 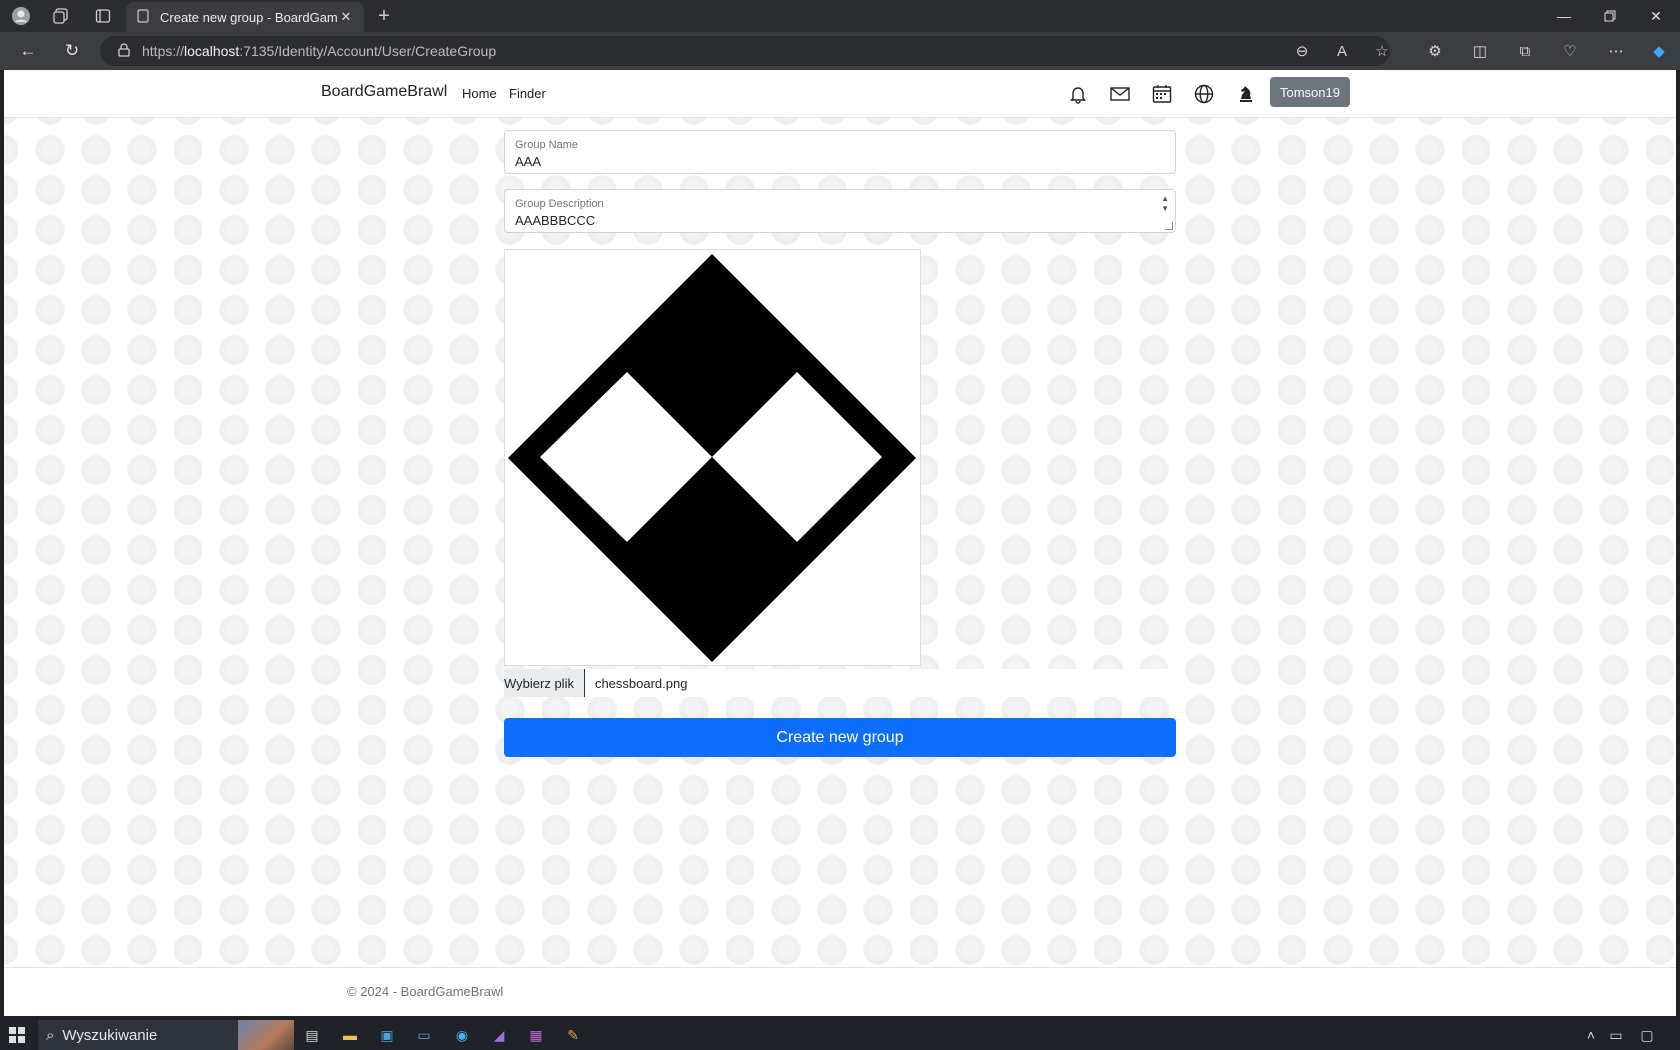 I want to click on close-tab-icon: ✕, so click(x=346, y=17).